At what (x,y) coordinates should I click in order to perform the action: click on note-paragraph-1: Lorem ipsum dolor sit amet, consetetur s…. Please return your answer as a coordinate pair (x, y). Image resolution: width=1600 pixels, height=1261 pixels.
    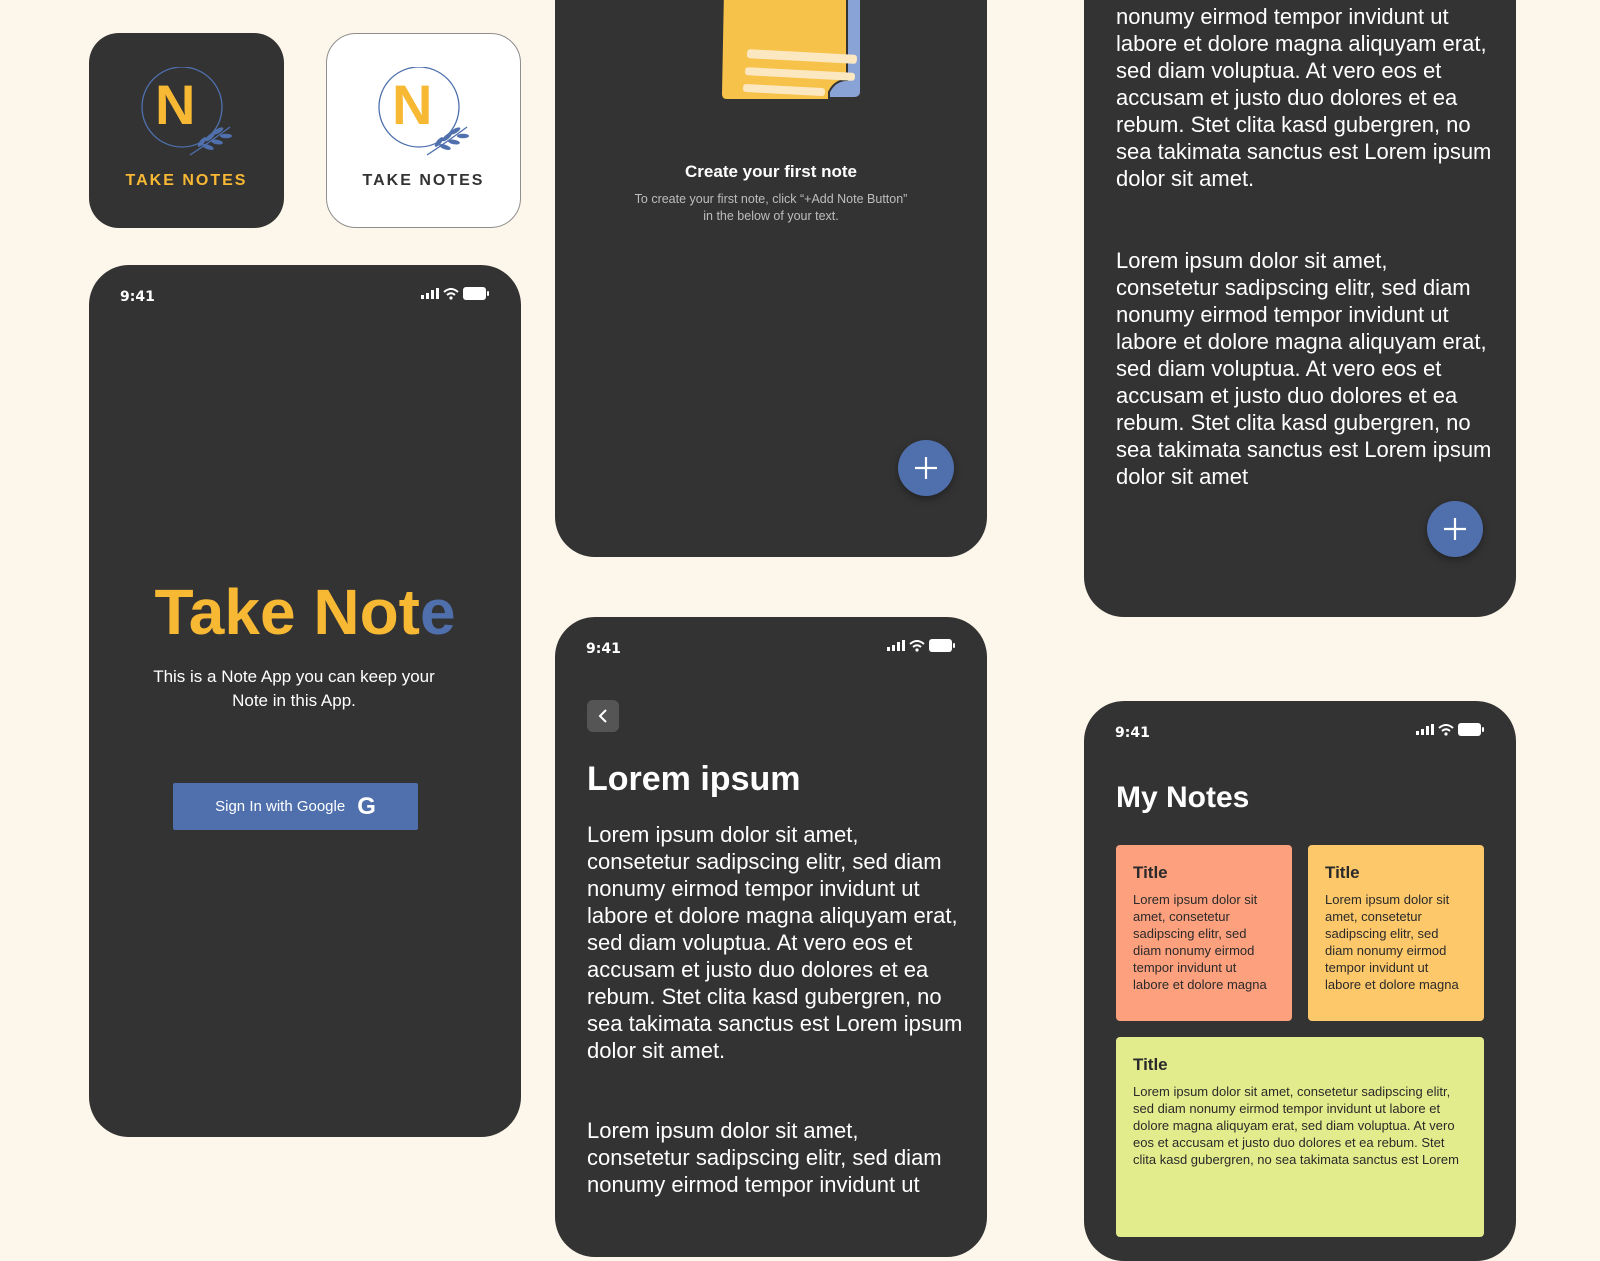
    Looking at the image, I should click on (775, 942).